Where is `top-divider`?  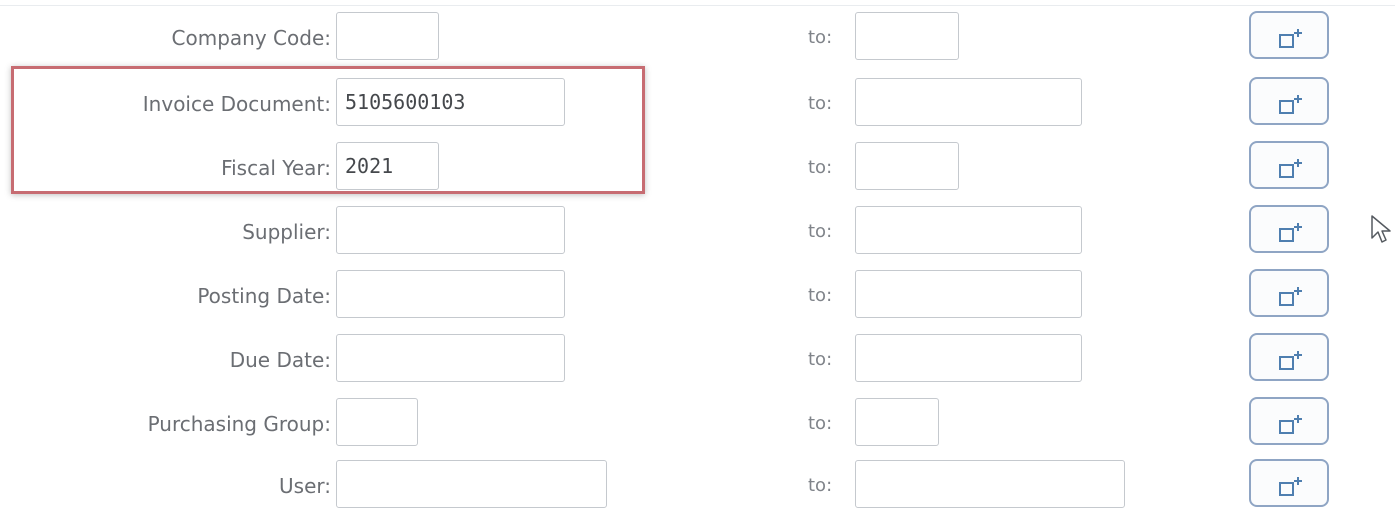 top-divider is located at coordinates (697, 5).